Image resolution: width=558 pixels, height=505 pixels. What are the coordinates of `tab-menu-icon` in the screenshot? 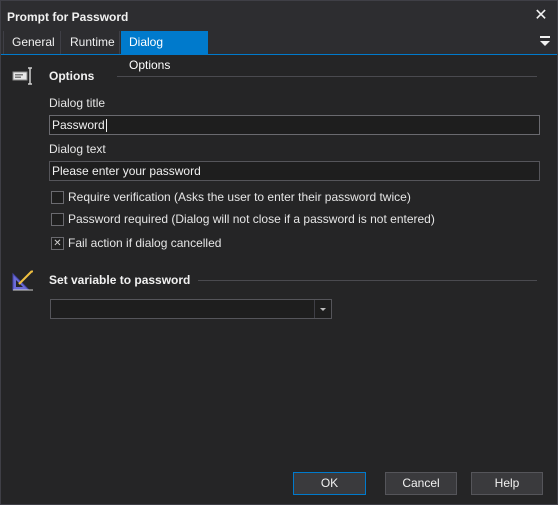 It's located at (545, 42).